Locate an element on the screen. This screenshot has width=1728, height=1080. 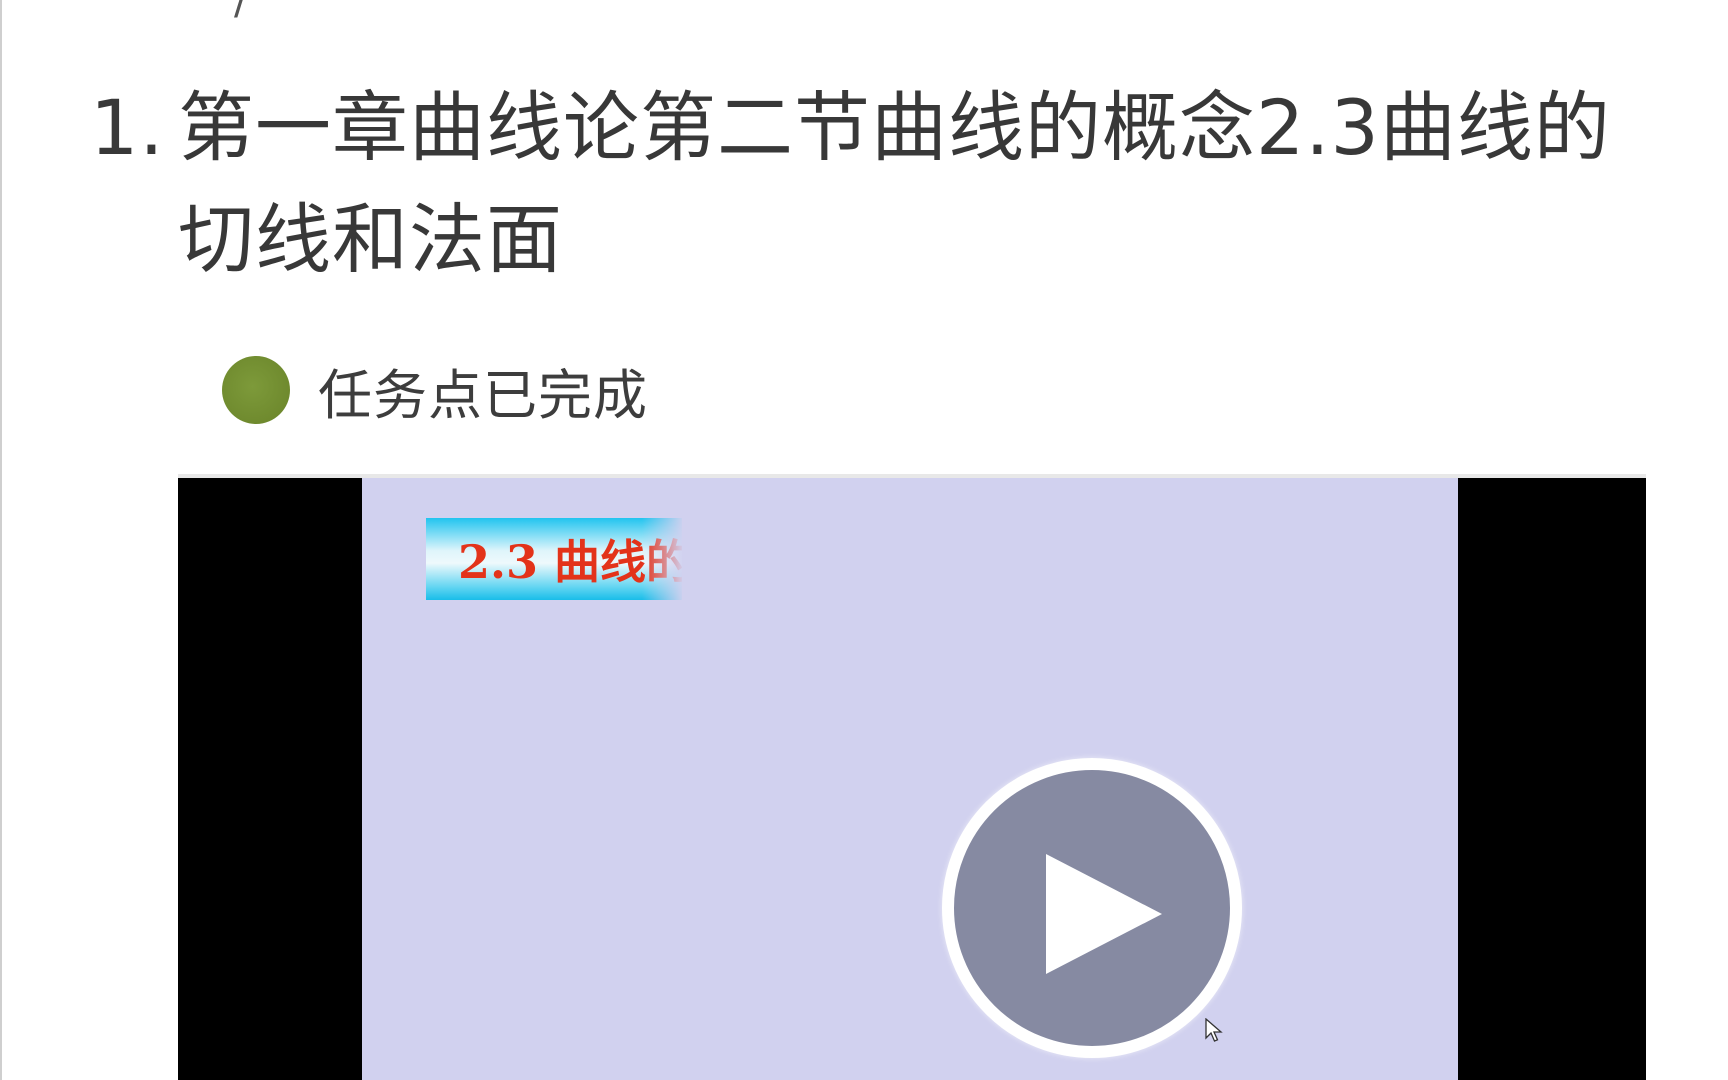
play-icon is located at coordinates (1104, 914).